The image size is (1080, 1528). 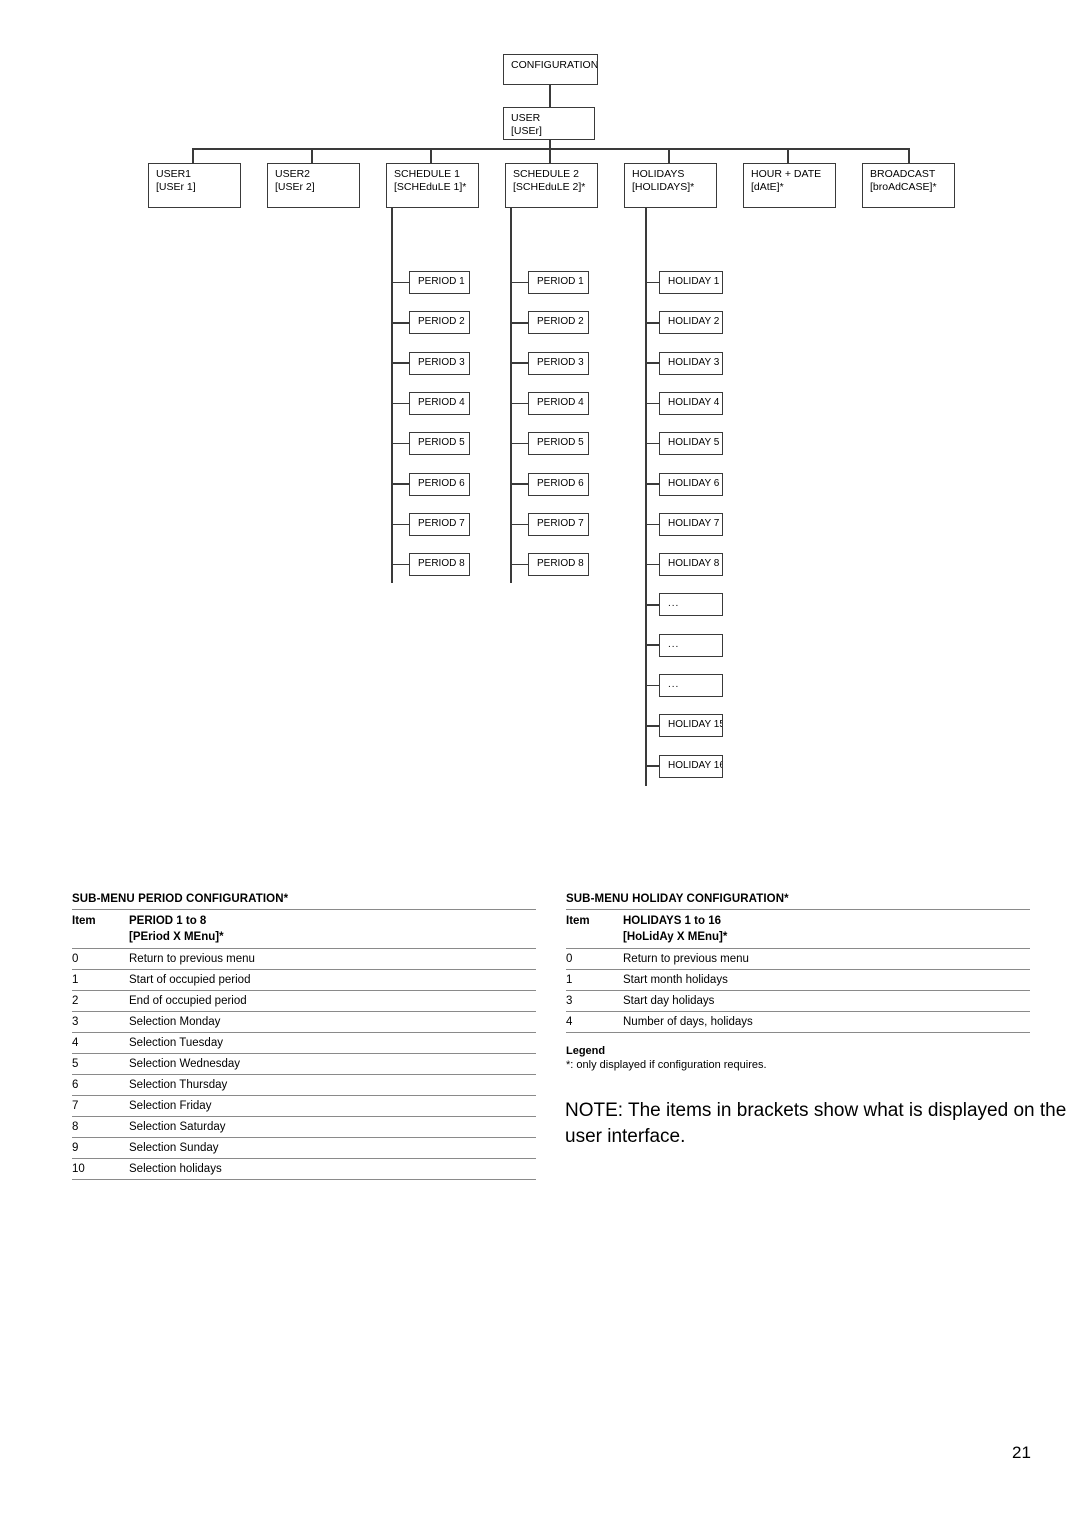 I want to click on connector-bus-hourdate, so click(x=788, y=155).